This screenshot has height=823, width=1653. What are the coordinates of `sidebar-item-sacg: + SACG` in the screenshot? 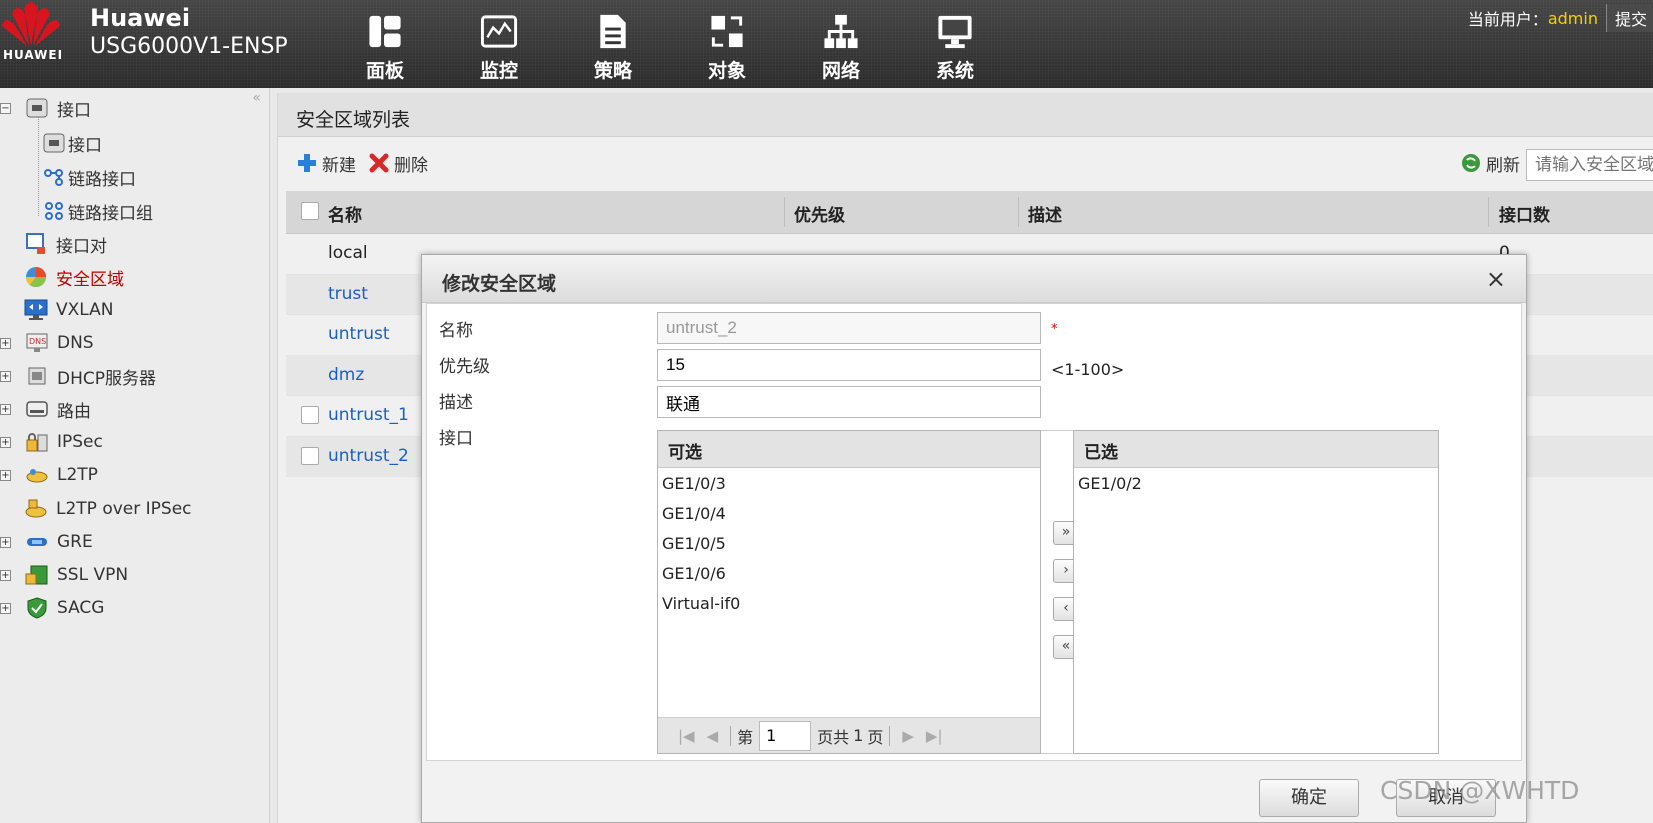 It's located at (52, 608).